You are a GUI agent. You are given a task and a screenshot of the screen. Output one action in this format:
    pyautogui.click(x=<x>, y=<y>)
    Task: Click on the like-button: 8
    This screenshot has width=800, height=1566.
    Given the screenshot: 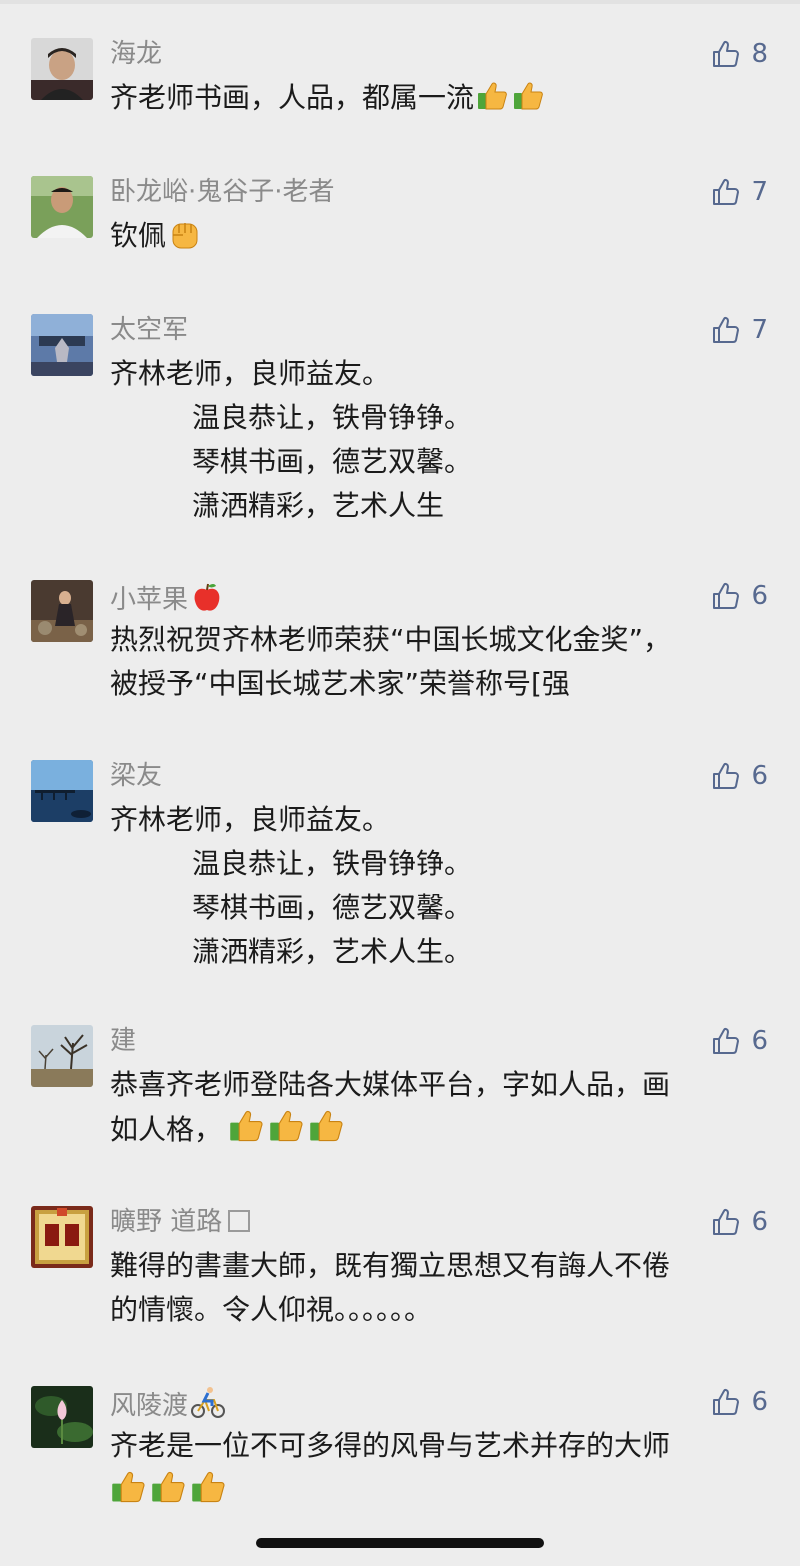 What is the action you would take?
    pyautogui.click(x=739, y=54)
    